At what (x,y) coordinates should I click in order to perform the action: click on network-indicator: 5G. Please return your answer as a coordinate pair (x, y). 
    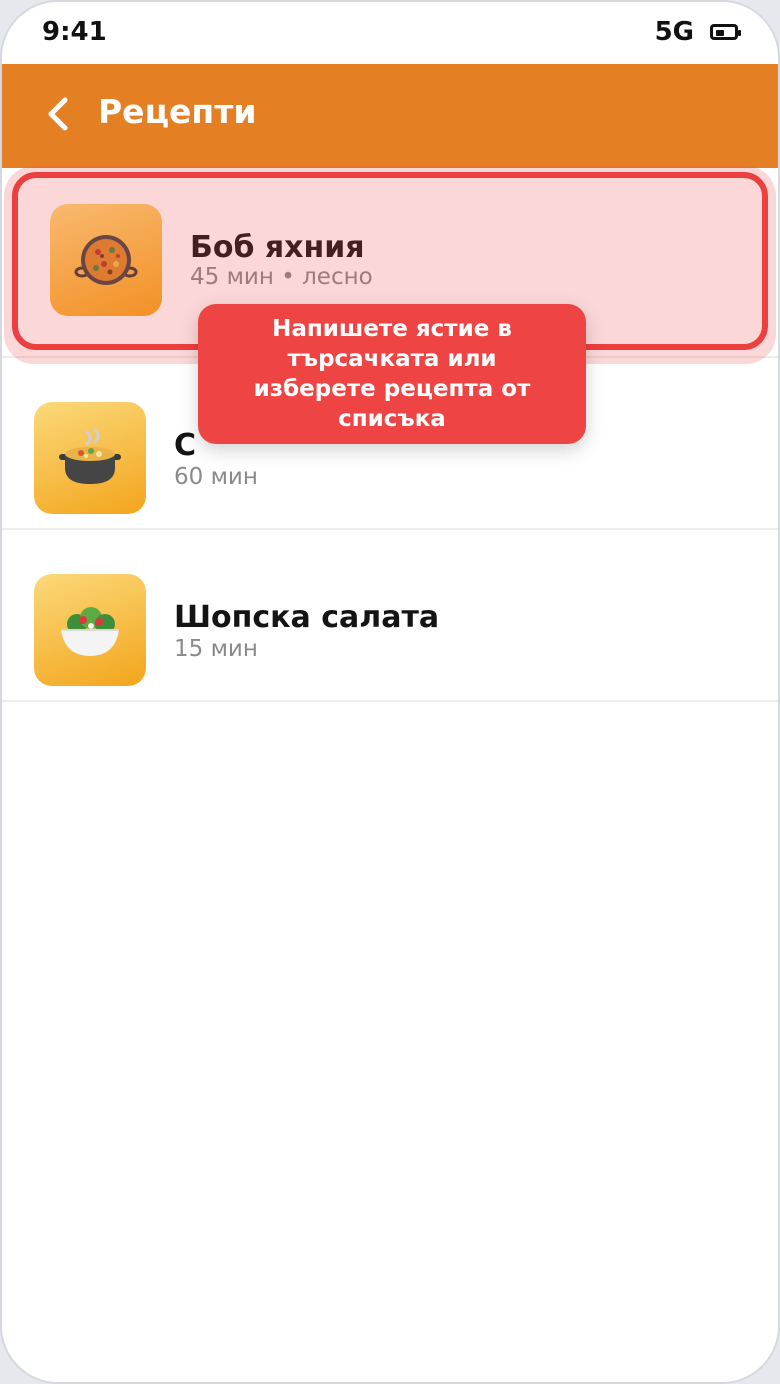
    Looking at the image, I should click on (674, 32).